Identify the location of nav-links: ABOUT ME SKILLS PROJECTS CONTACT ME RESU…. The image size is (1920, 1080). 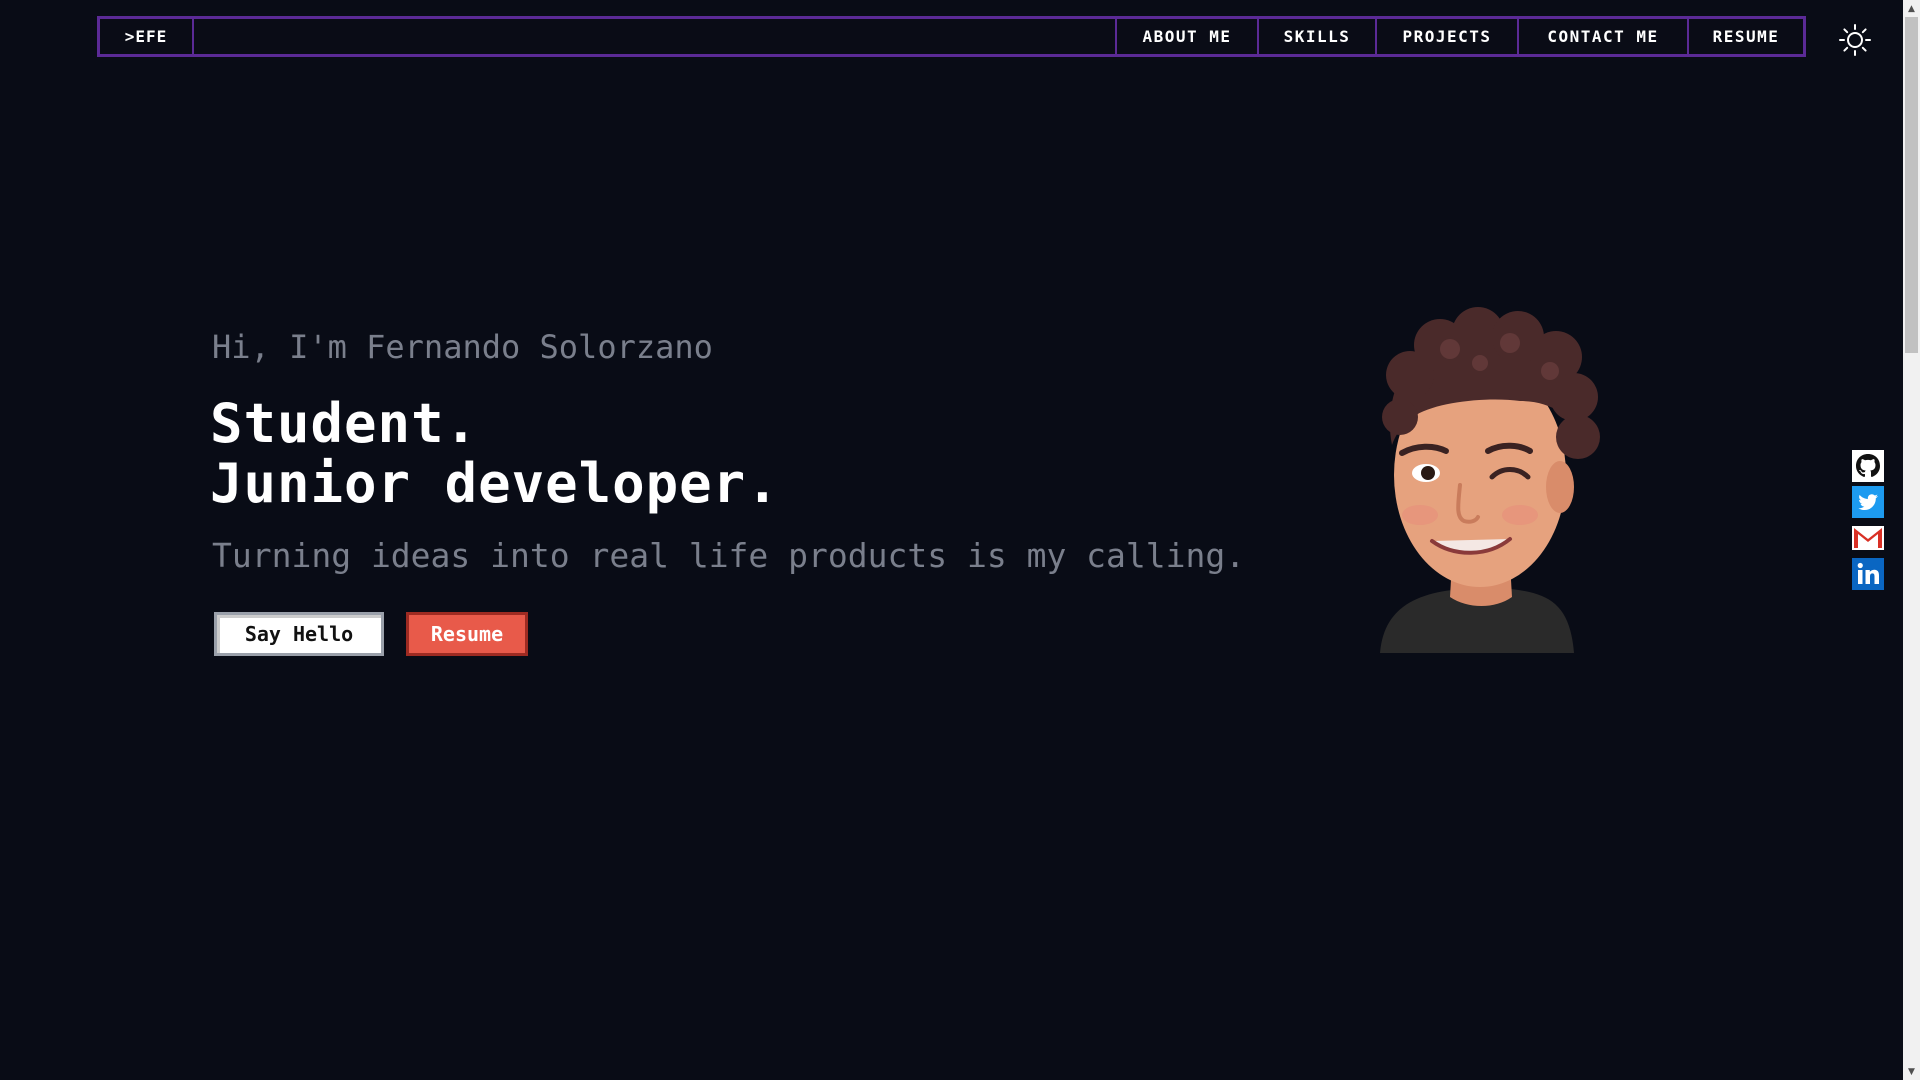
(1459, 36).